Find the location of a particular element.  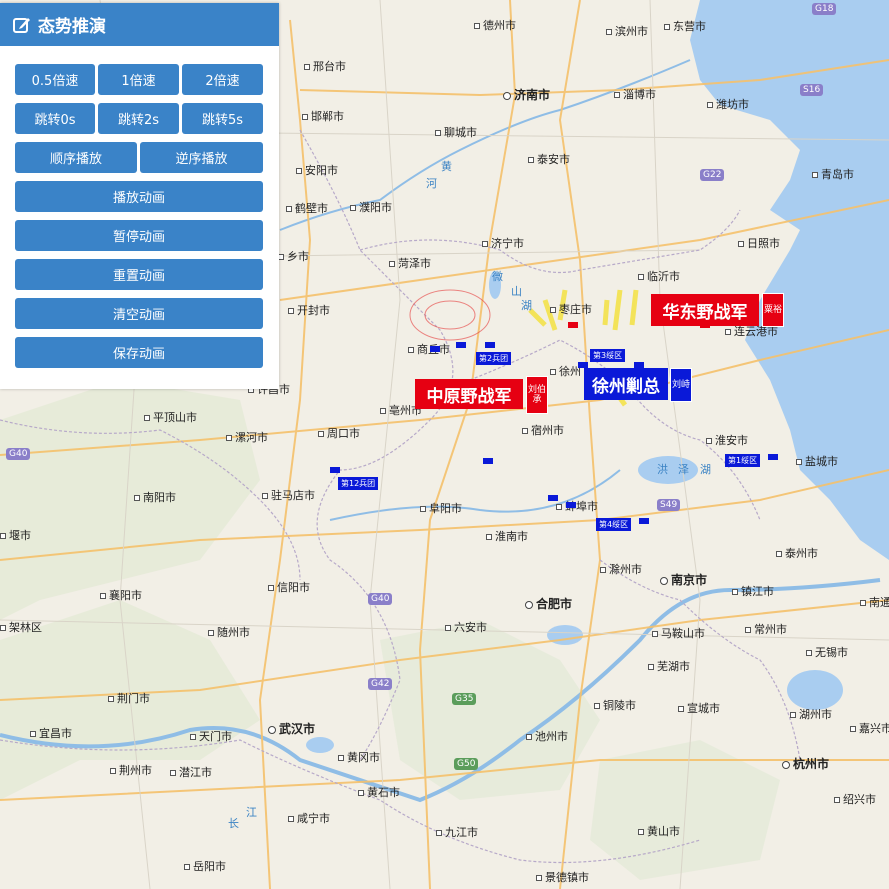

reset-animation-button: 重置动画 is located at coordinates (139, 274).